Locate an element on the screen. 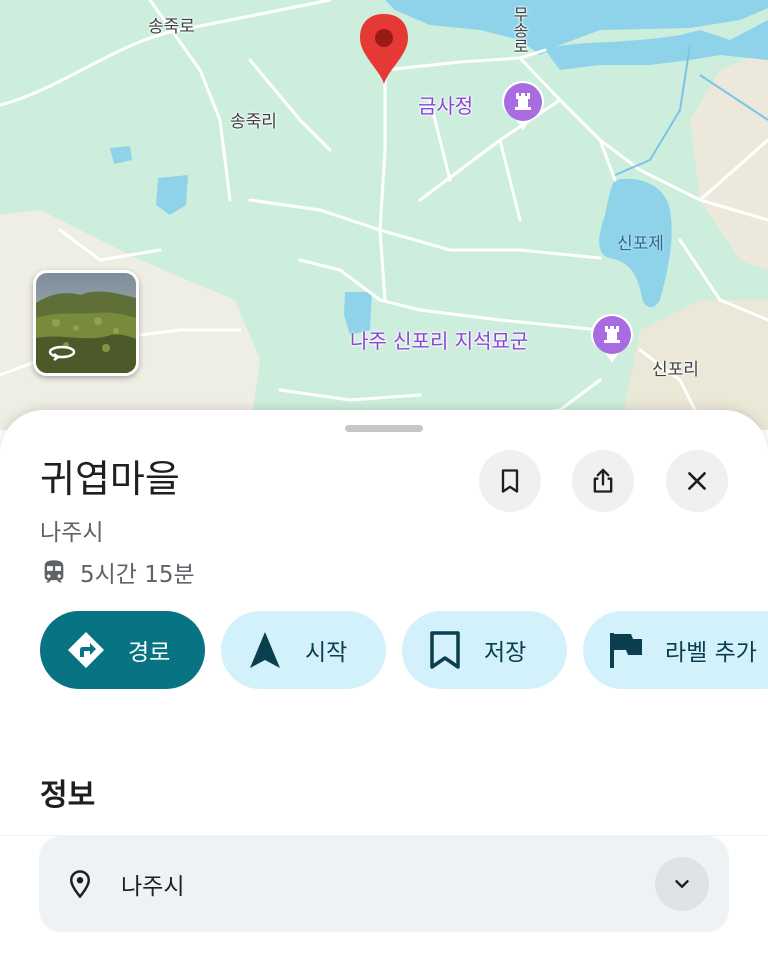 The width and height of the screenshot is (768, 960). poi-label: 나주 신포리 지석묘군 is located at coordinates (439, 339).